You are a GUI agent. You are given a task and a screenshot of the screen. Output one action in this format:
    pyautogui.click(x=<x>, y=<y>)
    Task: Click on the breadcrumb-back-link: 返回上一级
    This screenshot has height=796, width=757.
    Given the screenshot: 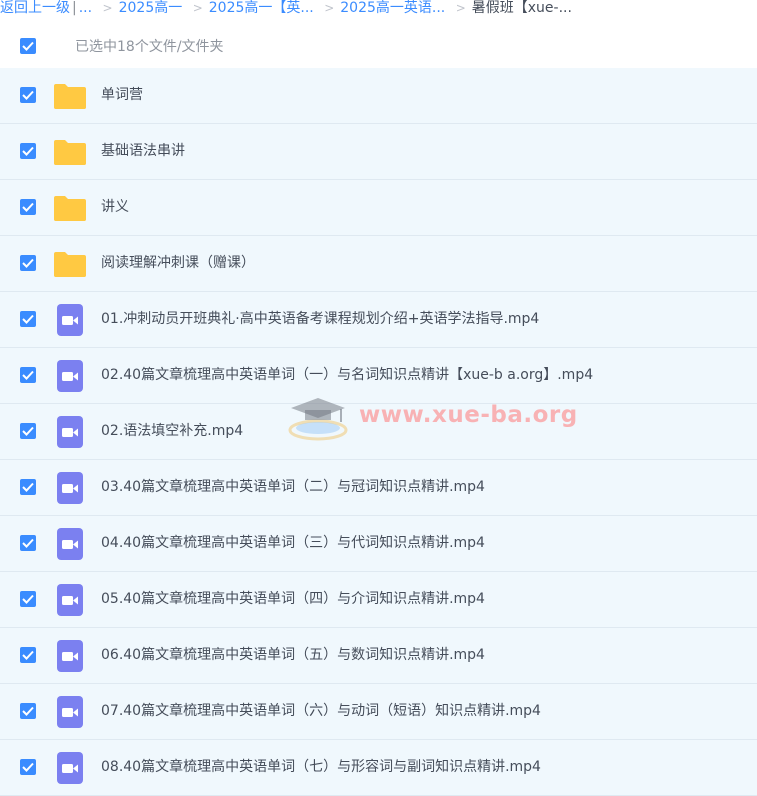 What is the action you would take?
    pyautogui.click(x=35, y=8)
    